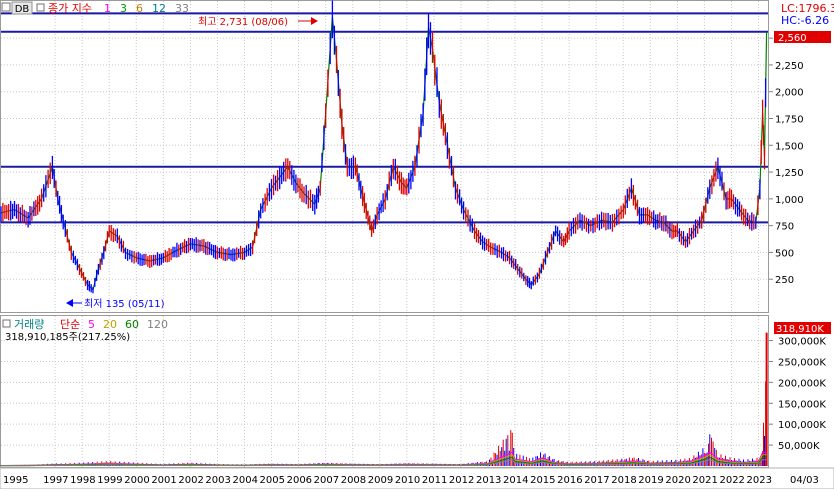 Image resolution: width=834 pixels, height=489 pixels. What do you see at coordinates (6, 7) in the screenshot?
I see `db-checkbox-icon` at bounding box center [6, 7].